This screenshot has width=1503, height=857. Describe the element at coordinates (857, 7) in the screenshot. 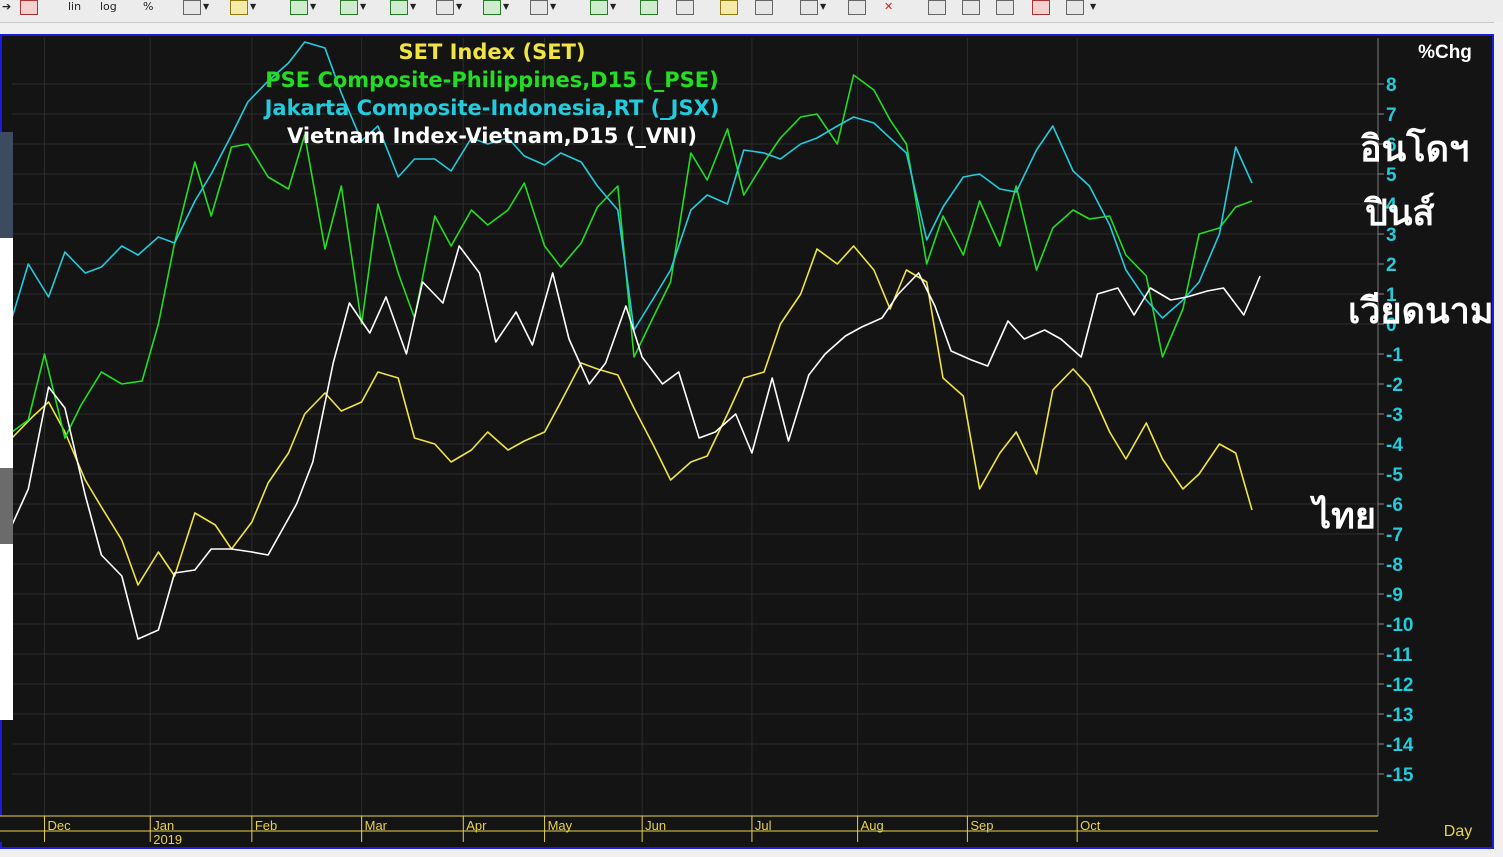

I see `draw-icon` at that location.